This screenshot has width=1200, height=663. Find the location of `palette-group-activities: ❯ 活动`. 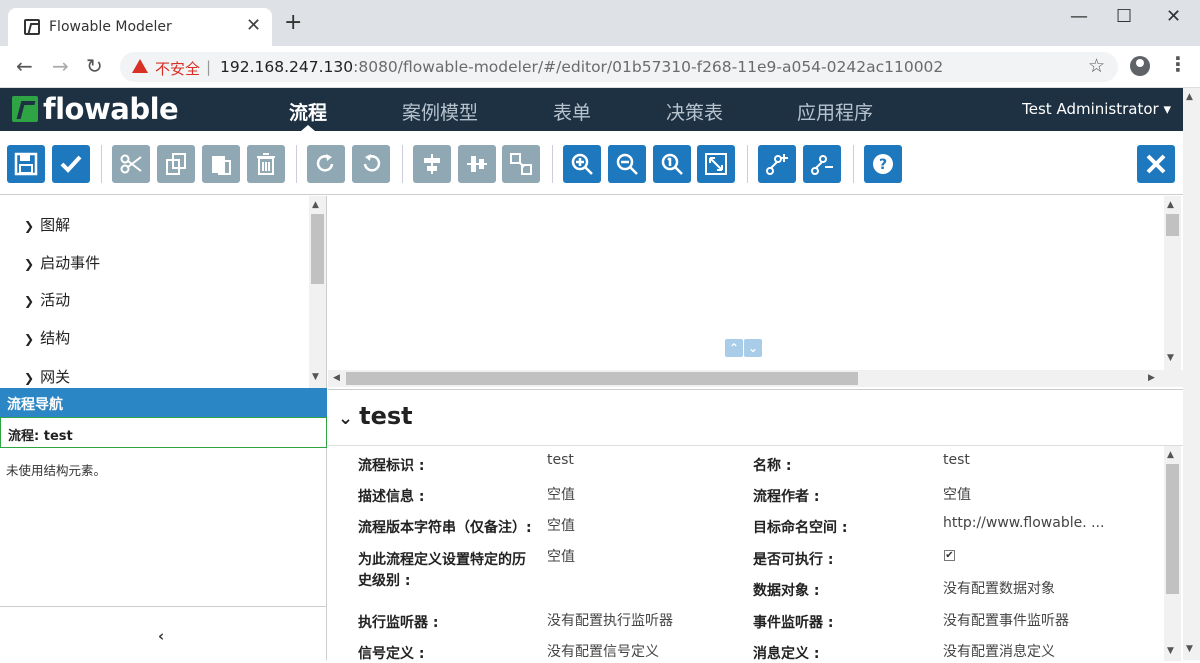

palette-group-activities: ❯ 活动 is located at coordinates (47, 299).